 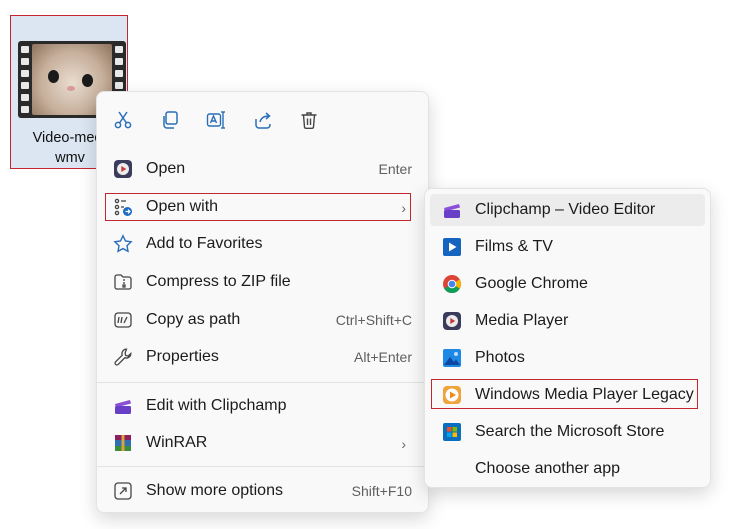 I want to click on microsoft-store-icon, so click(x=452, y=432).